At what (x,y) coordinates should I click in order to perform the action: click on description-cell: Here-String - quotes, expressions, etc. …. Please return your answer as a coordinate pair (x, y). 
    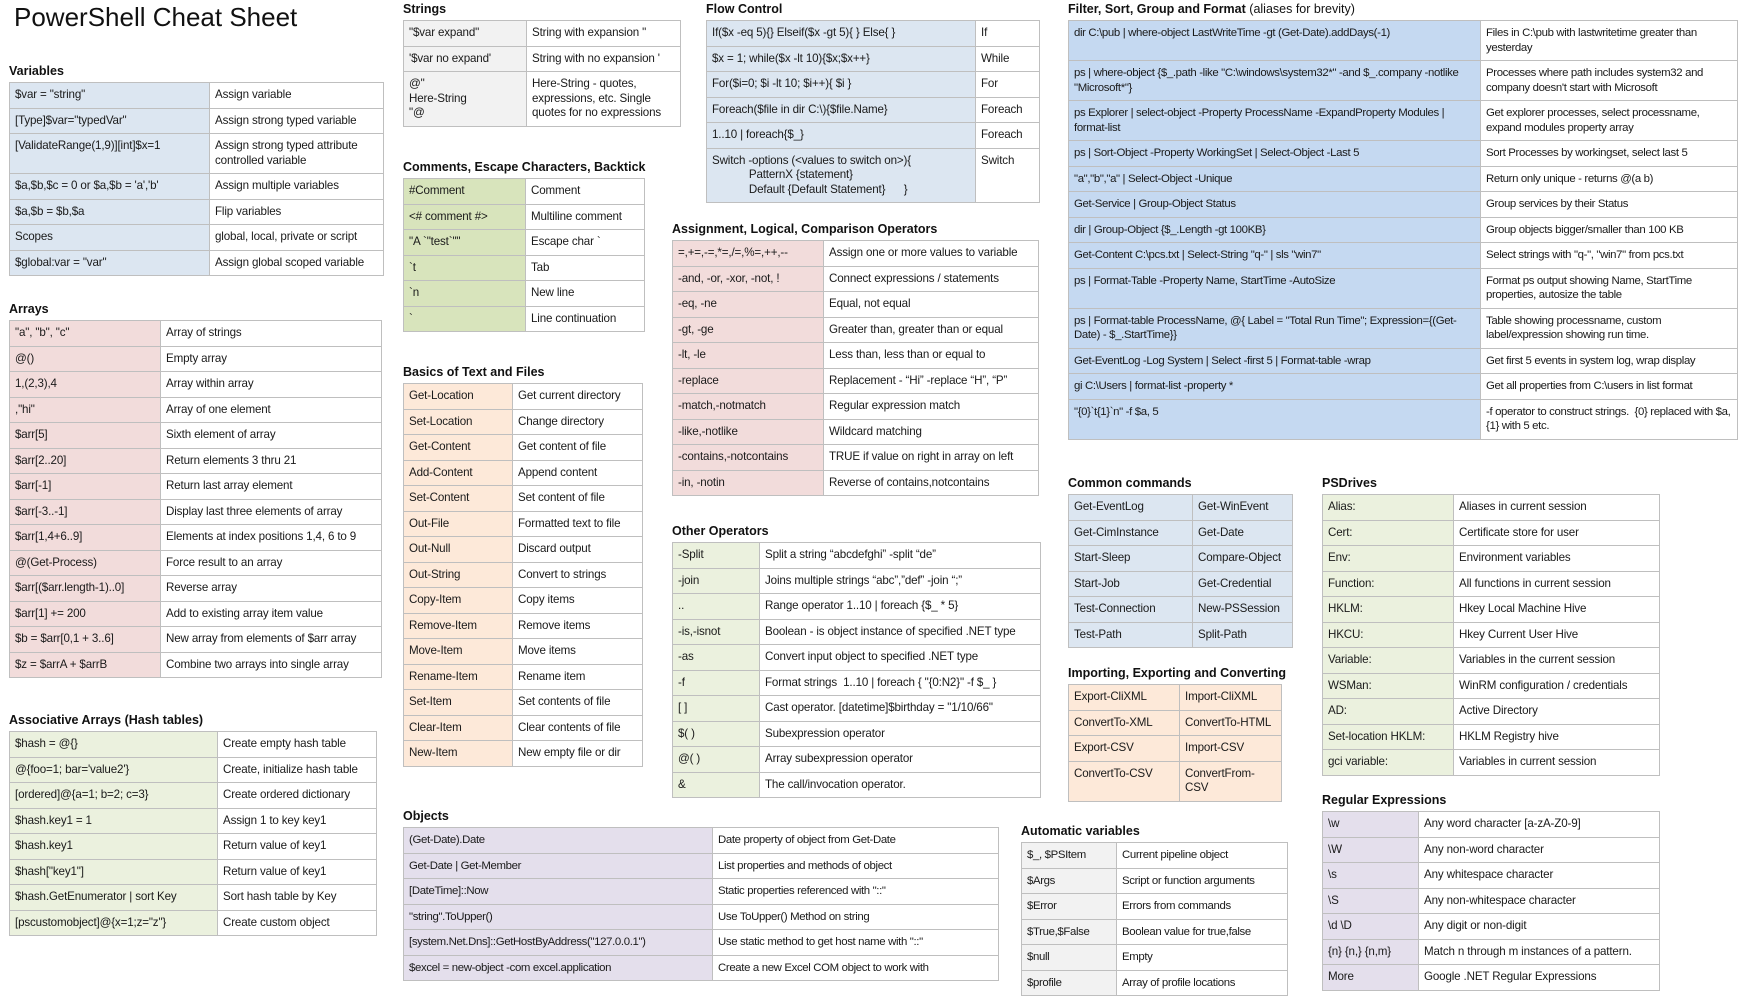
    Looking at the image, I should click on (603, 99).